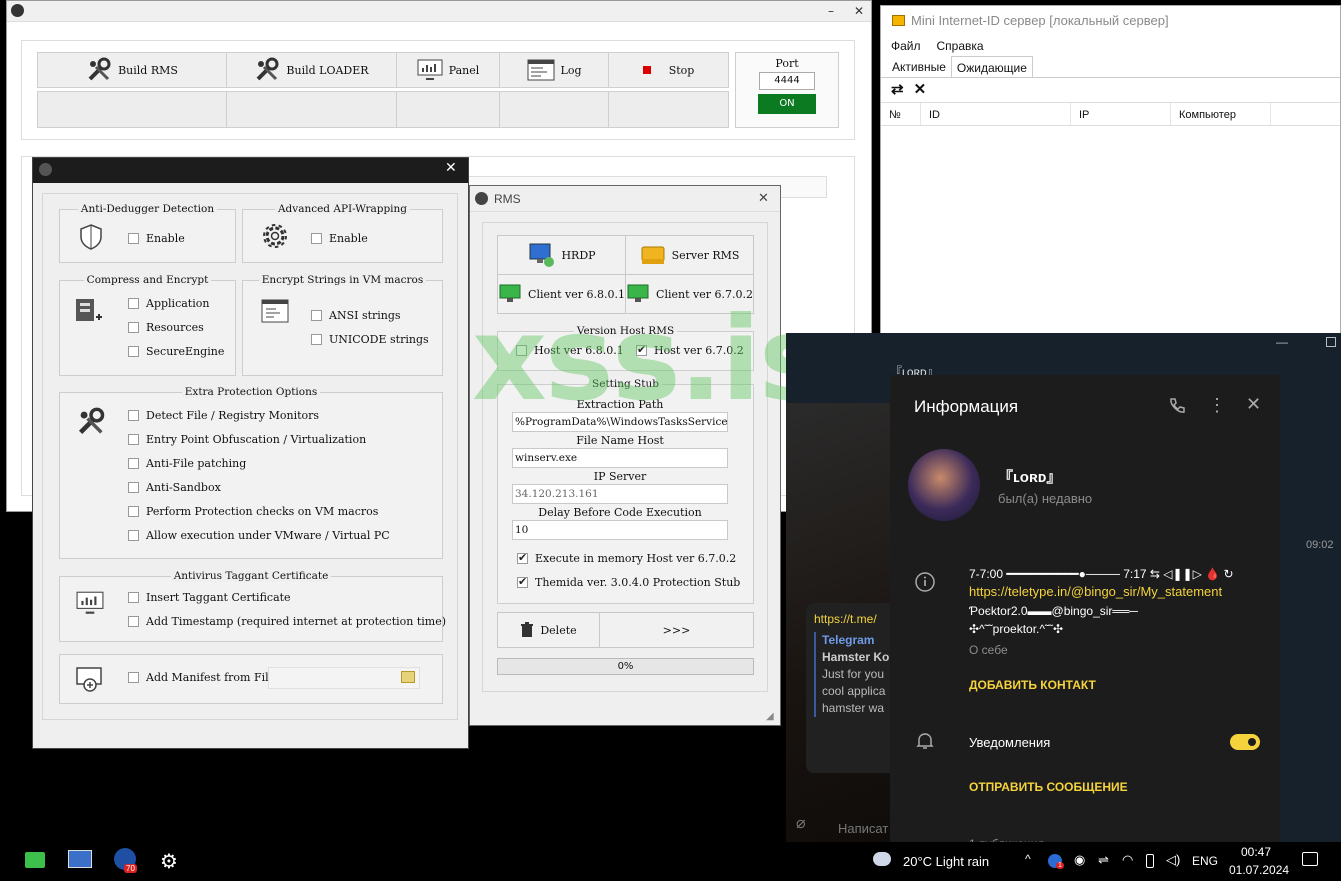 The height and width of the screenshot is (881, 1341). I want to click on message-input: Написат, so click(863, 828).